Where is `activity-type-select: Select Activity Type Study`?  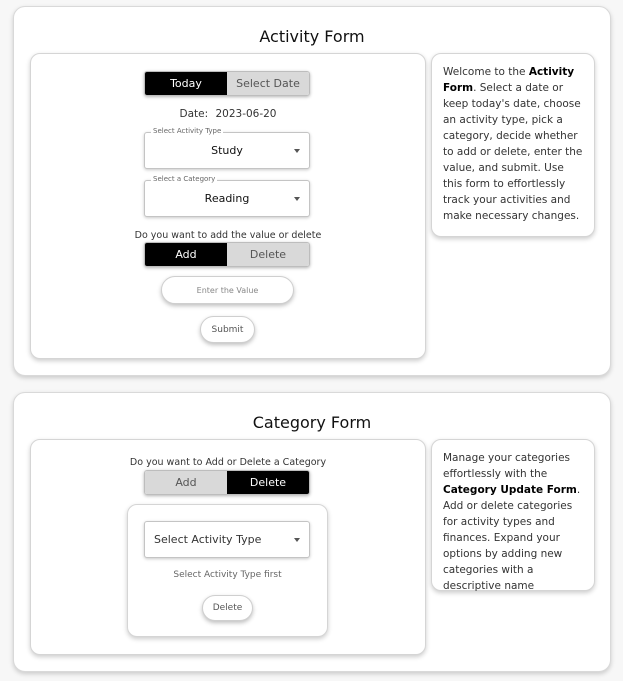
activity-type-select: Select Activity Type Study is located at coordinates (227, 148).